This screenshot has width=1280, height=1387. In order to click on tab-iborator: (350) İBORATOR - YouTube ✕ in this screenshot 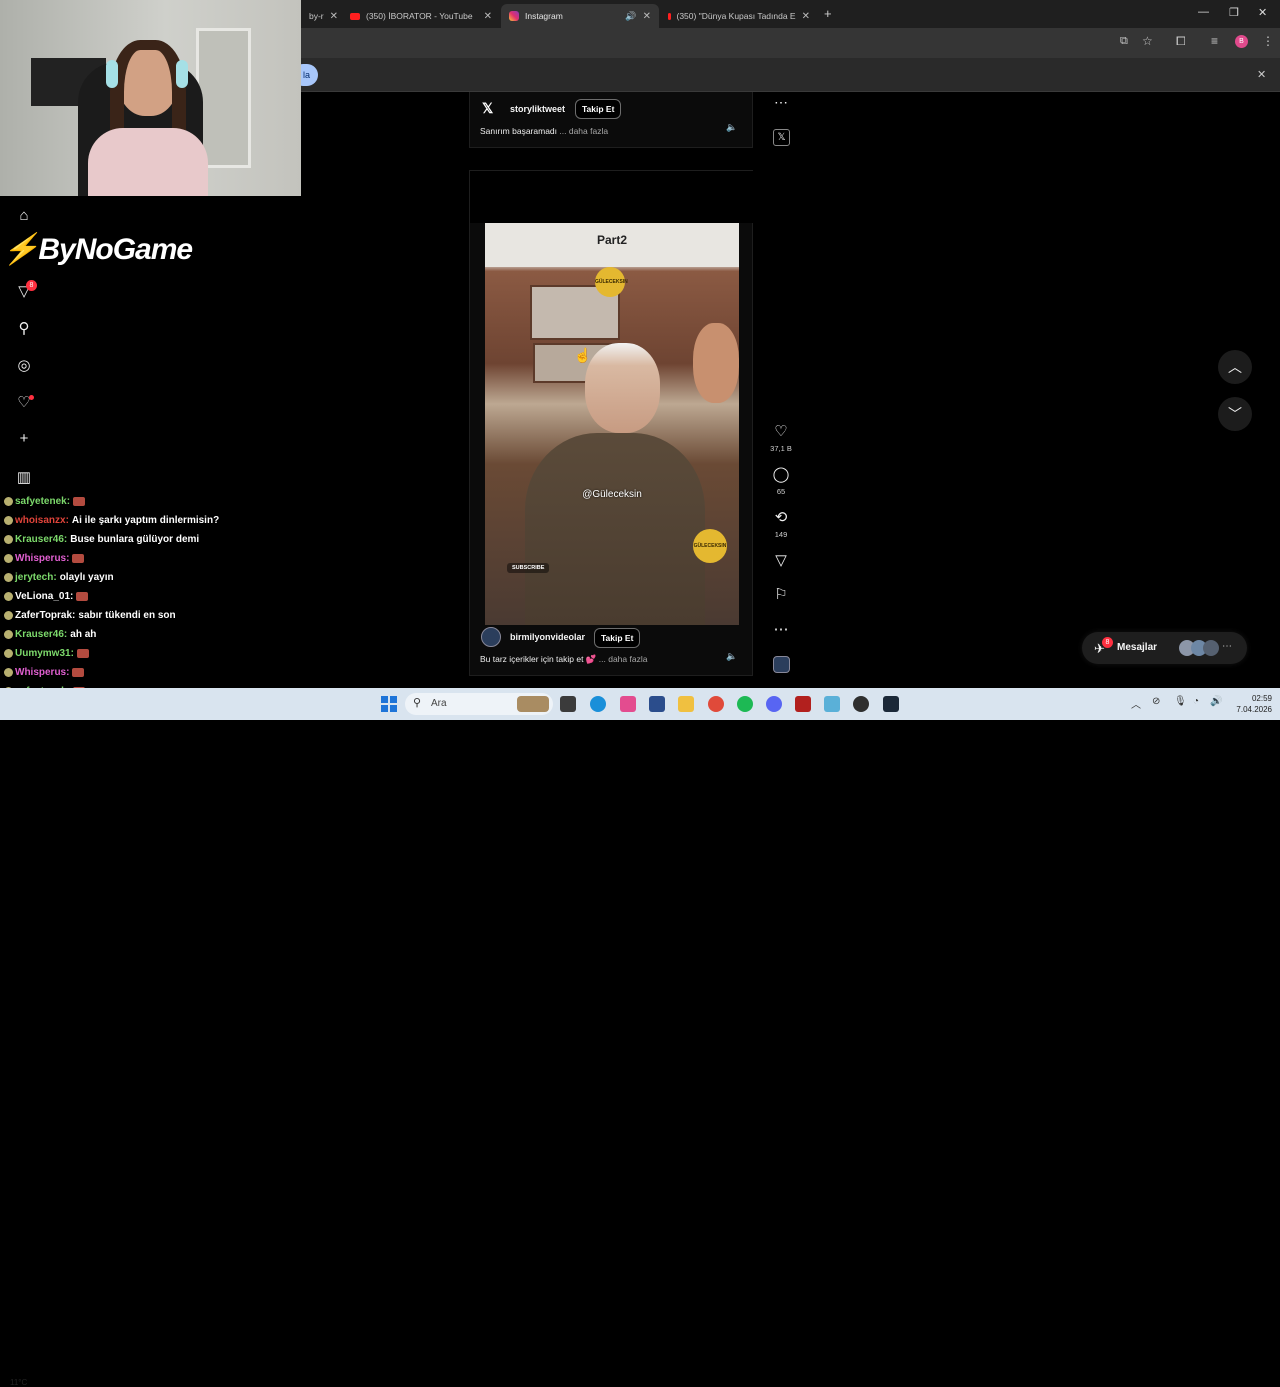, I will do `click(421, 16)`.